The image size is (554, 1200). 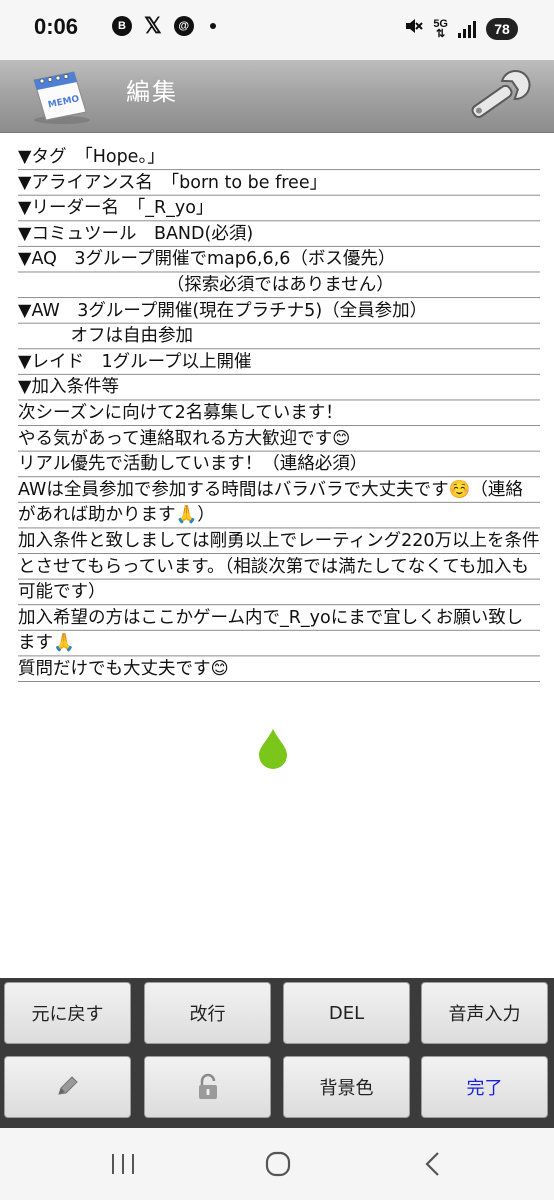 I want to click on pen-icon, so click(x=67, y=1085).